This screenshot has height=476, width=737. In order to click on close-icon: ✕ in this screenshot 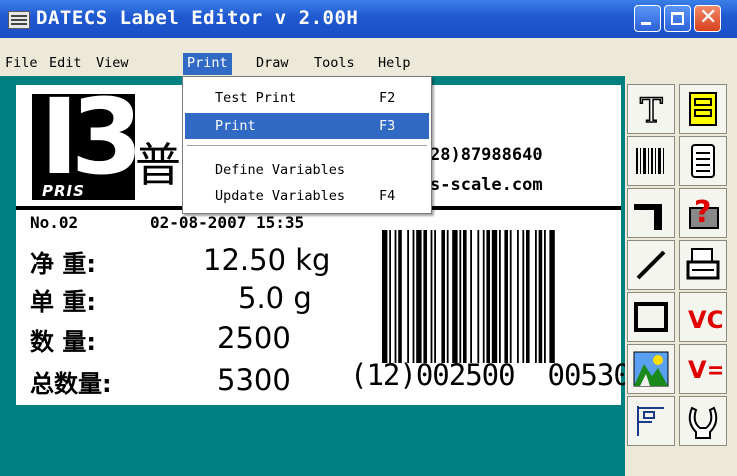, I will do `click(708, 17)`.